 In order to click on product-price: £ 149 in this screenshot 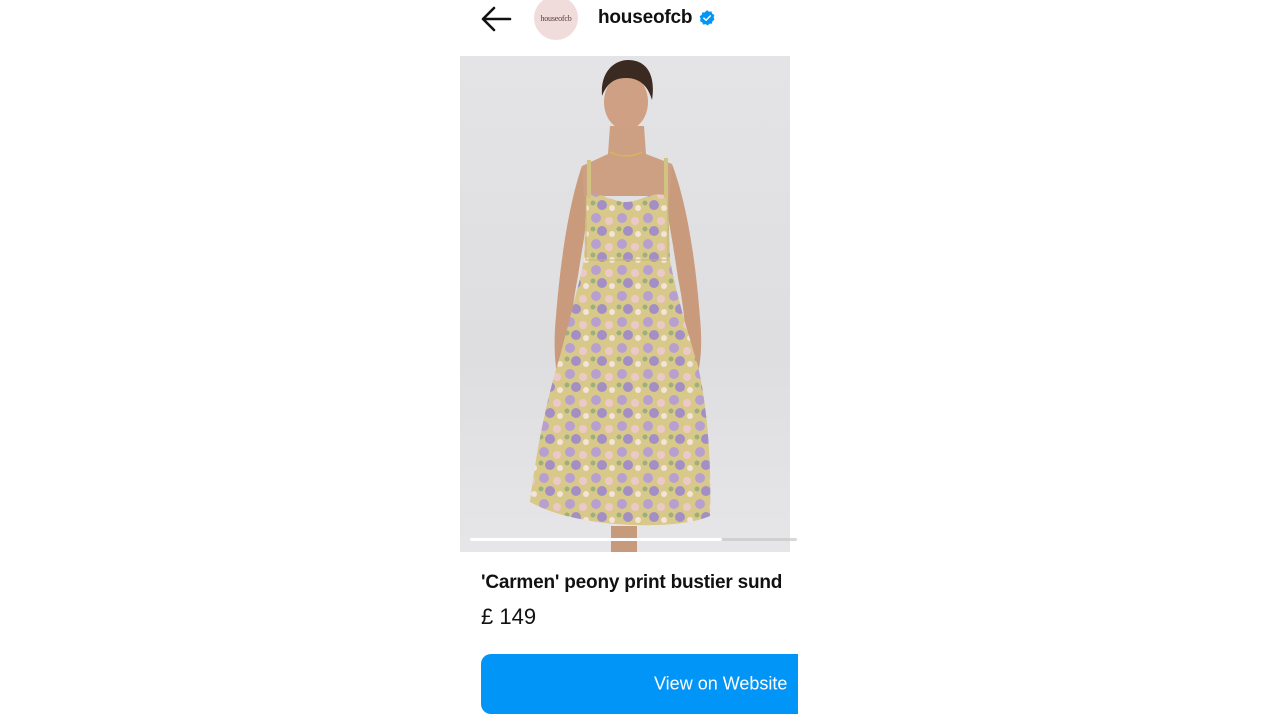, I will do `click(509, 616)`.